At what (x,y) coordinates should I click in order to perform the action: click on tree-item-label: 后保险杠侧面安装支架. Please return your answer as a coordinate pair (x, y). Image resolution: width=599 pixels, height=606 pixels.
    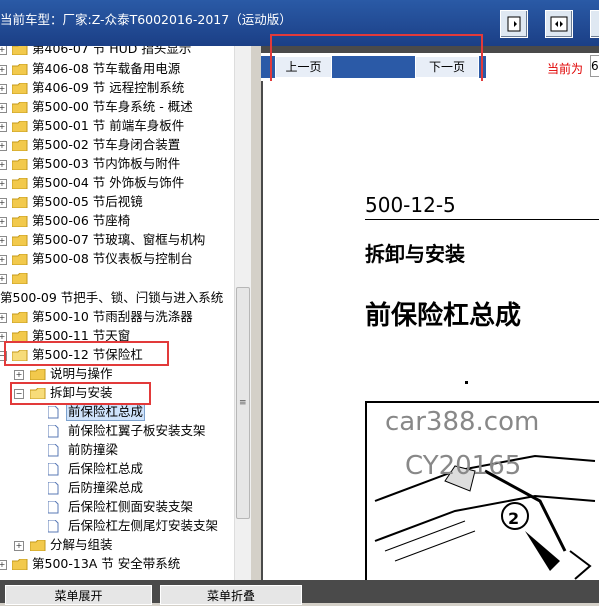
    Looking at the image, I should click on (131, 506).